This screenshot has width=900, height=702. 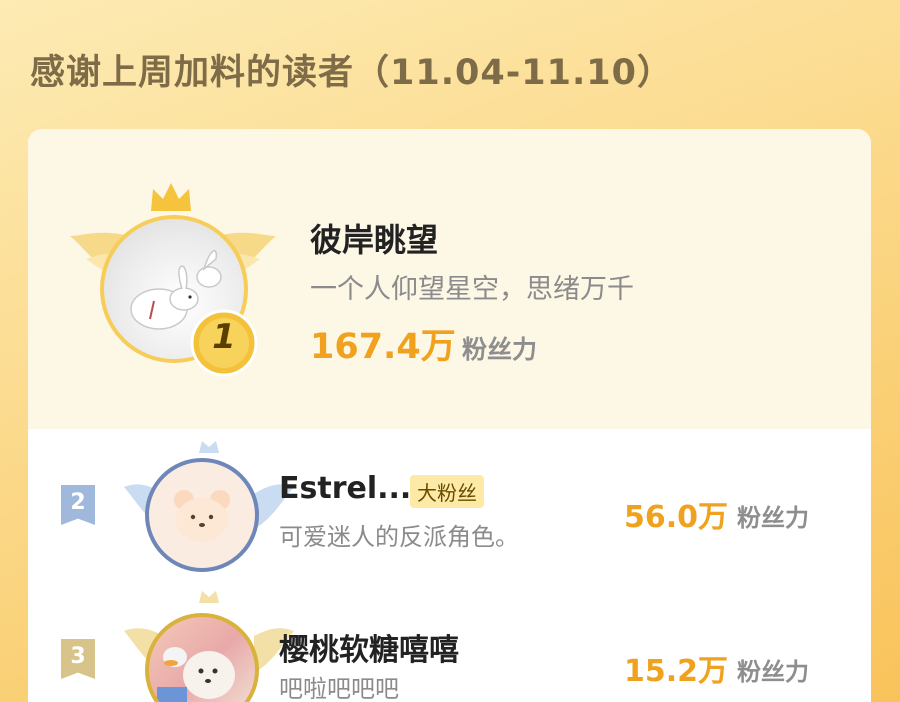 I want to click on dog-illustration, so click(x=196, y=674).